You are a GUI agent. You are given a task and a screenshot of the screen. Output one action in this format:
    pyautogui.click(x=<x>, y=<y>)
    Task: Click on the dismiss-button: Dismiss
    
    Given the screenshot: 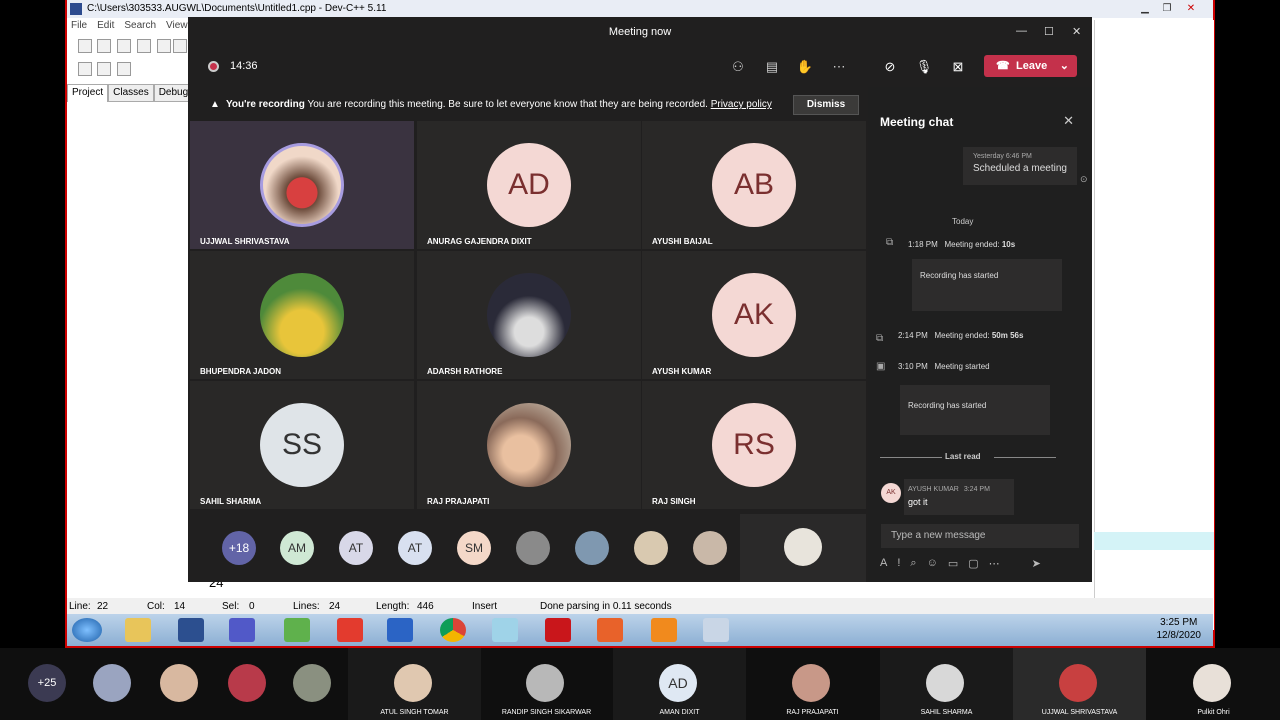 What is the action you would take?
    pyautogui.click(x=826, y=105)
    